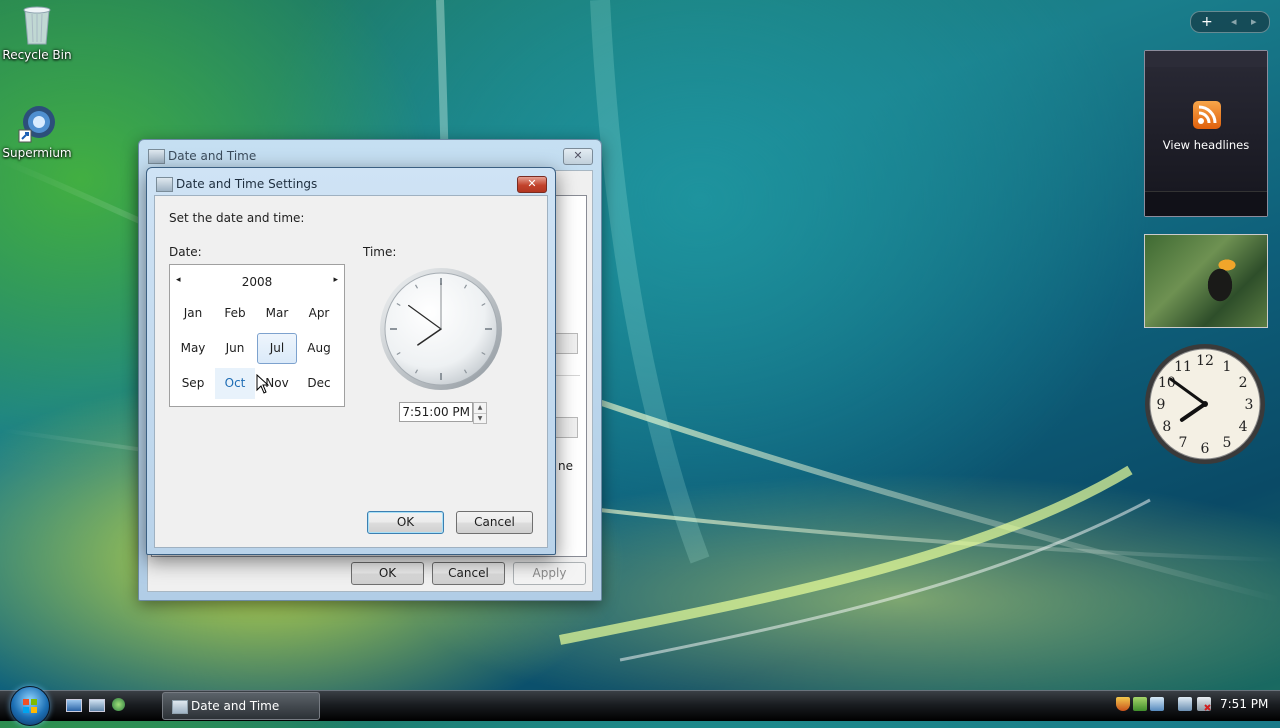 The image size is (1280, 728). I want to click on windows-logo-icon, so click(30, 706).